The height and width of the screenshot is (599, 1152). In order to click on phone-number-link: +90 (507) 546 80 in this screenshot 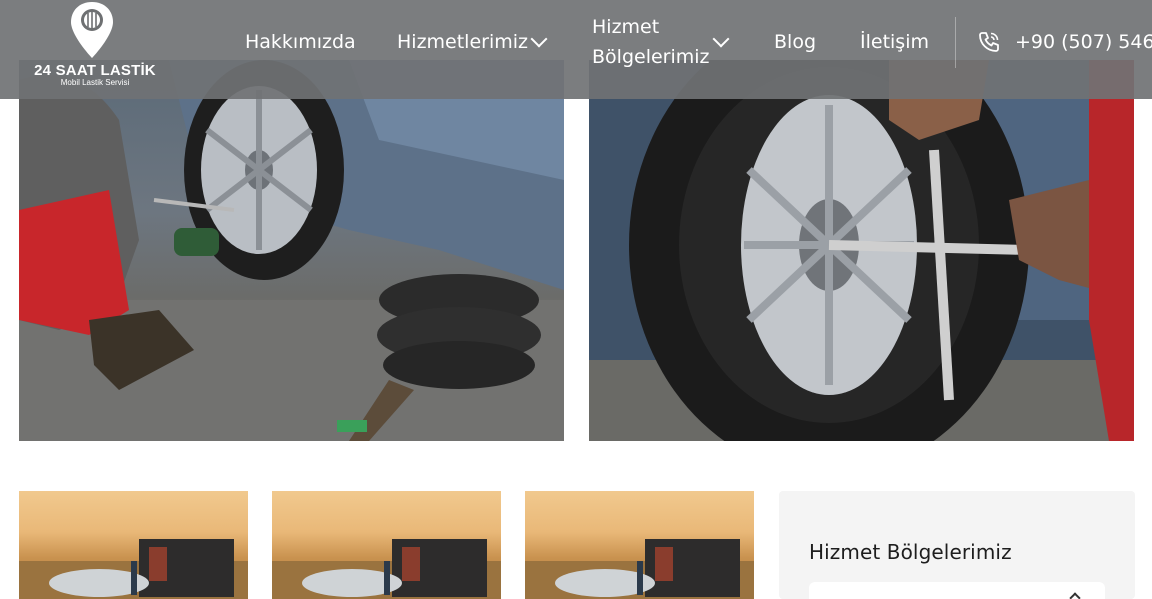, I will do `click(1083, 42)`.